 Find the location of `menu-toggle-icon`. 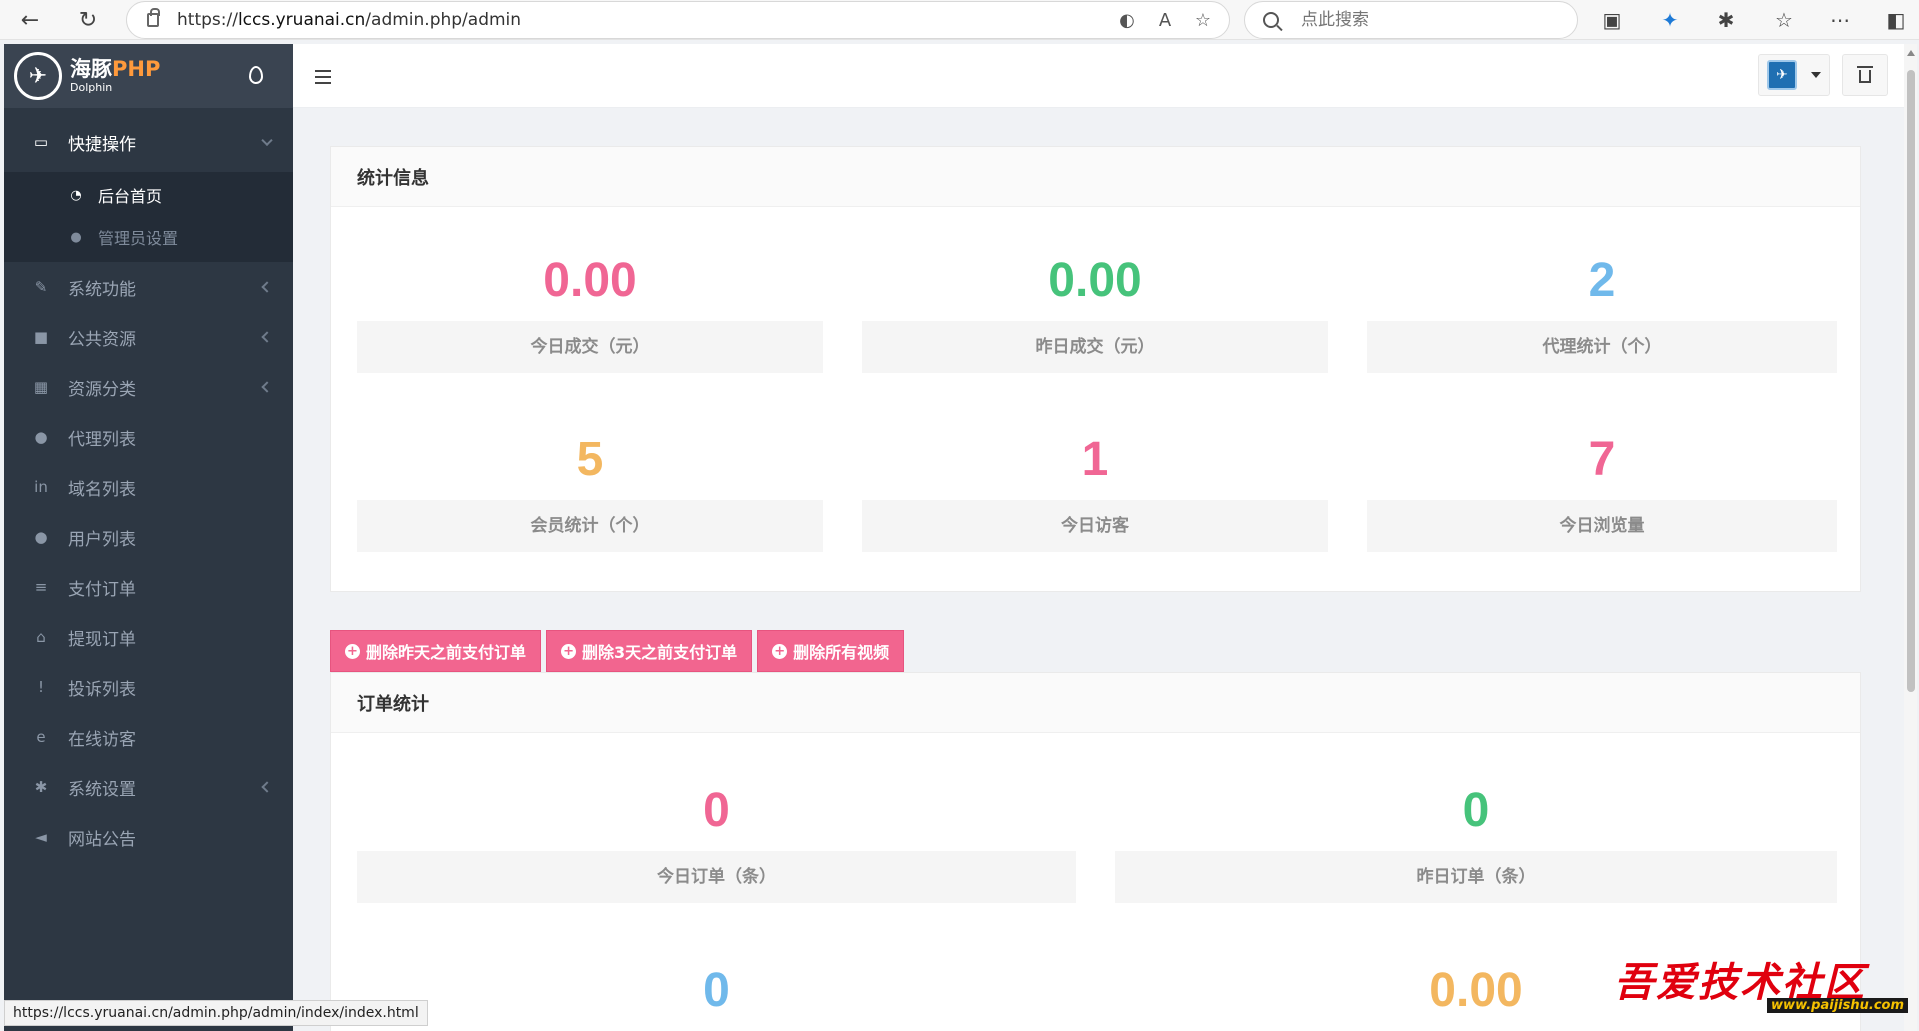

menu-toggle-icon is located at coordinates (323, 77).